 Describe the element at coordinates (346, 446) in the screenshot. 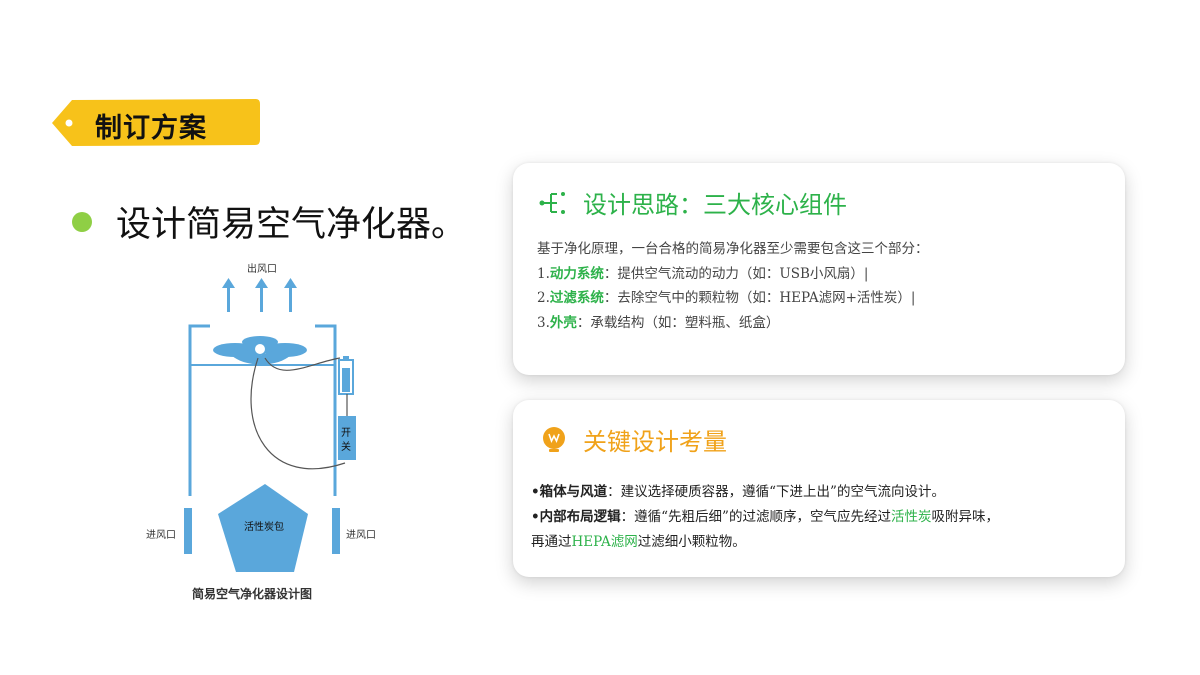

I see `switch-label-2: 关` at that location.